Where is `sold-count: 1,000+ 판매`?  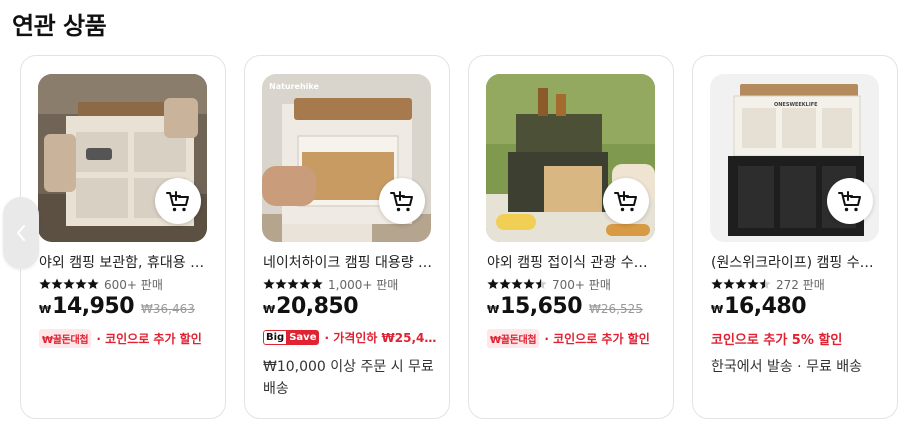
sold-count: 1,000+ 판매 is located at coordinates (363, 284).